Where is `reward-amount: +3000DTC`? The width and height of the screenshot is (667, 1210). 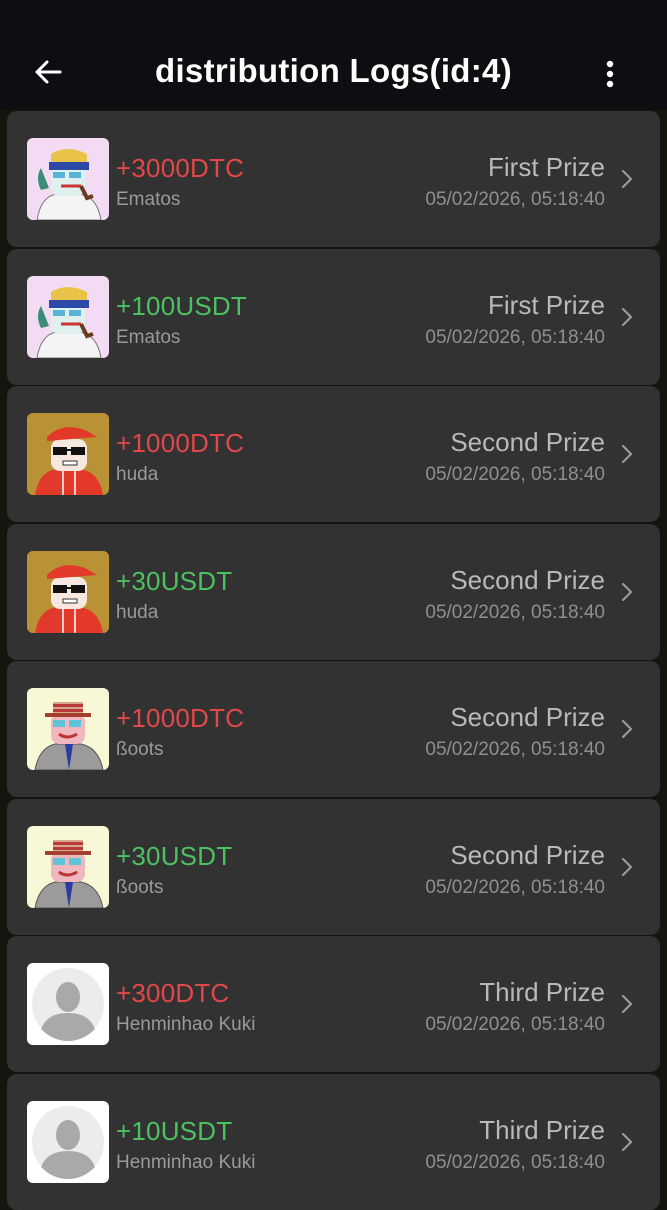 reward-amount: +3000DTC is located at coordinates (180, 168).